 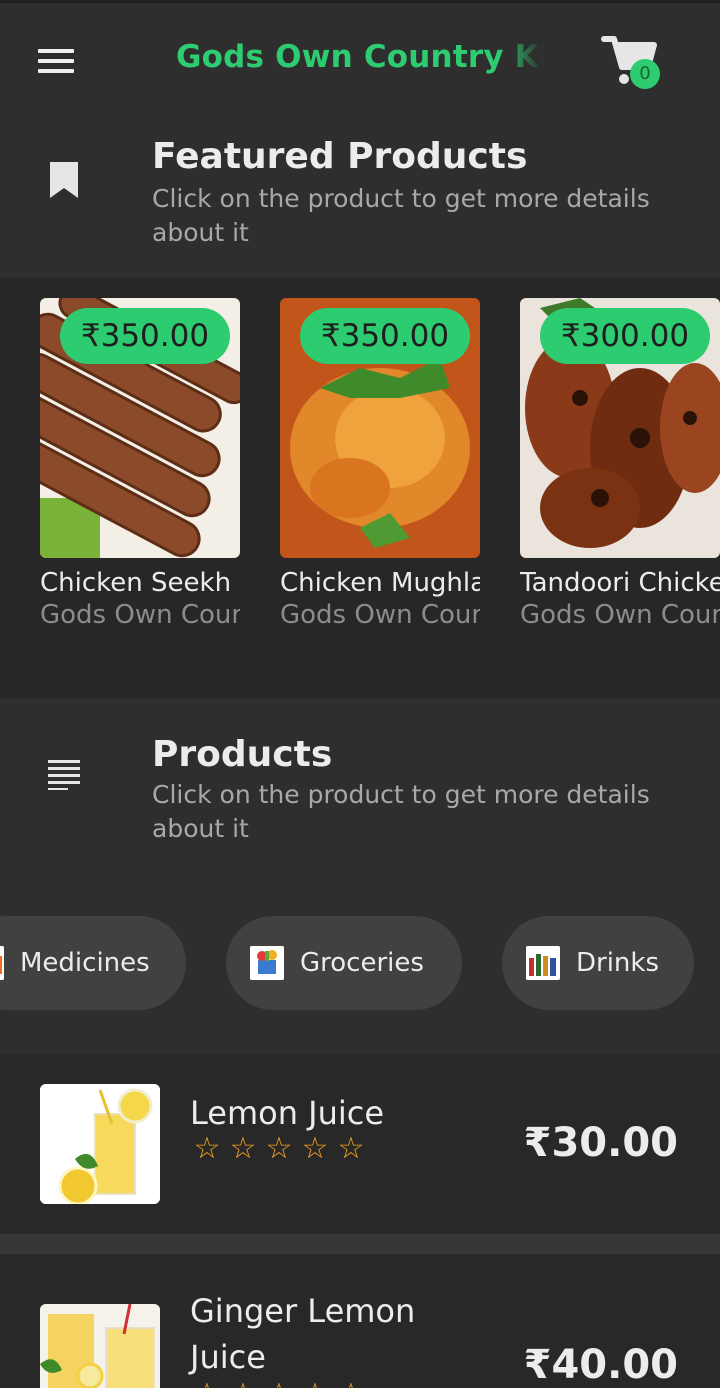 I want to click on category-chip-drinks: Drinks, so click(x=598, y=963).